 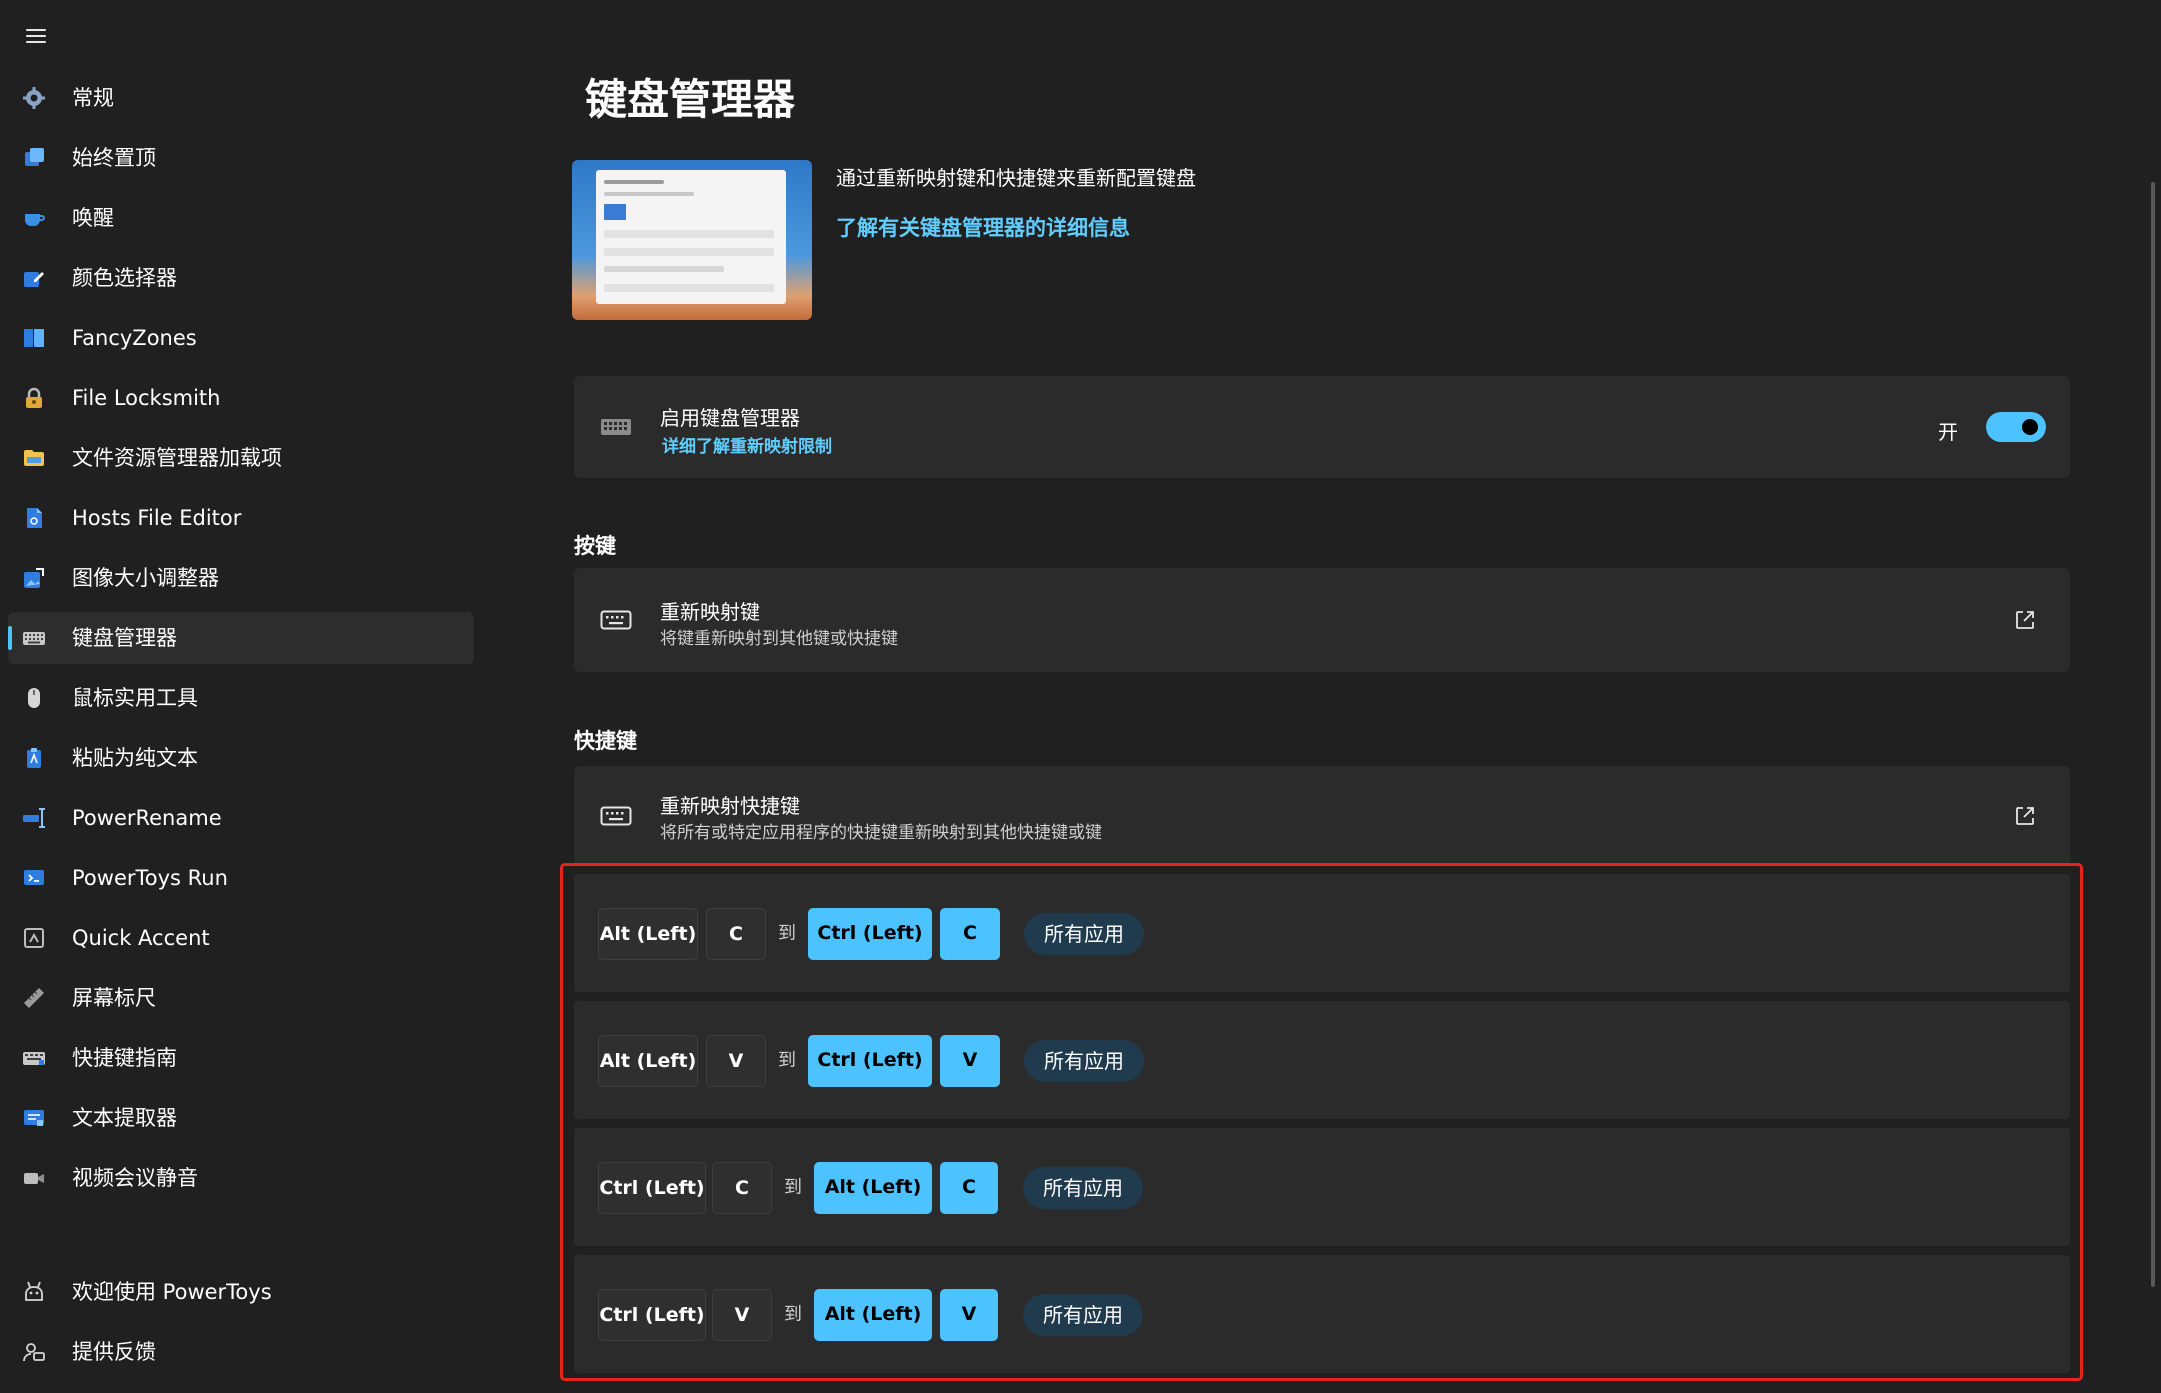 What do you see at coordinates (969, 1188) in the screenshot?
I see `target-key: C` at bounding box center [969, 1188].